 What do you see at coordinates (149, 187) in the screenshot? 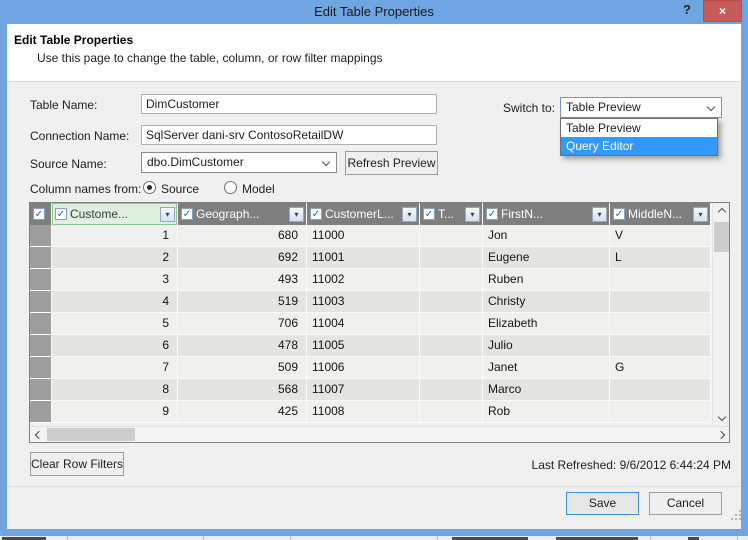
I see `radio-source` at bounding box center [149, 187].